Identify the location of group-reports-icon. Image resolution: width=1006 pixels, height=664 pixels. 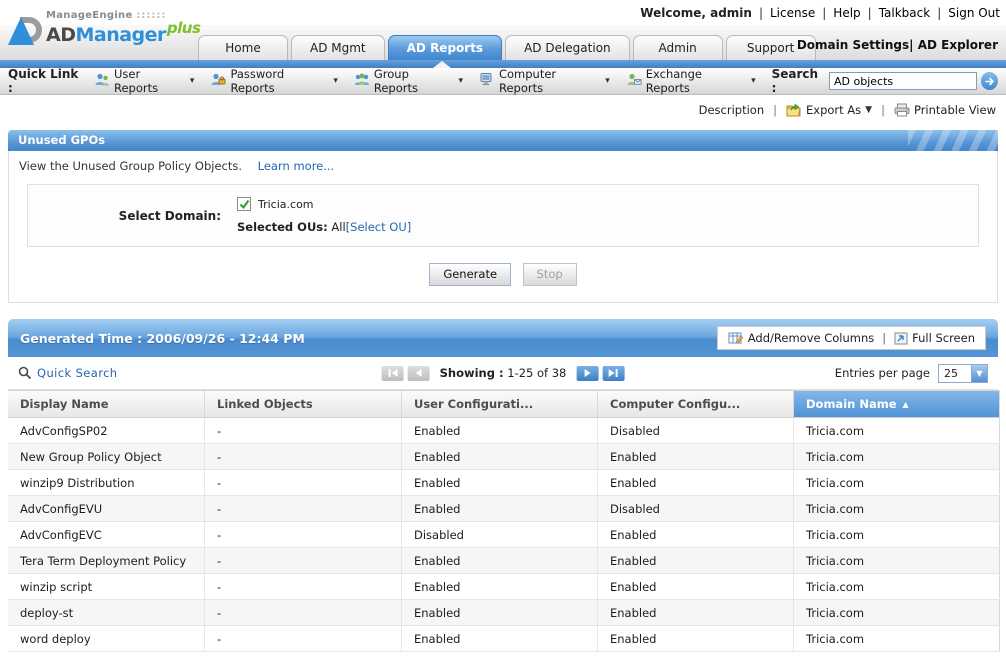
(364, 81).